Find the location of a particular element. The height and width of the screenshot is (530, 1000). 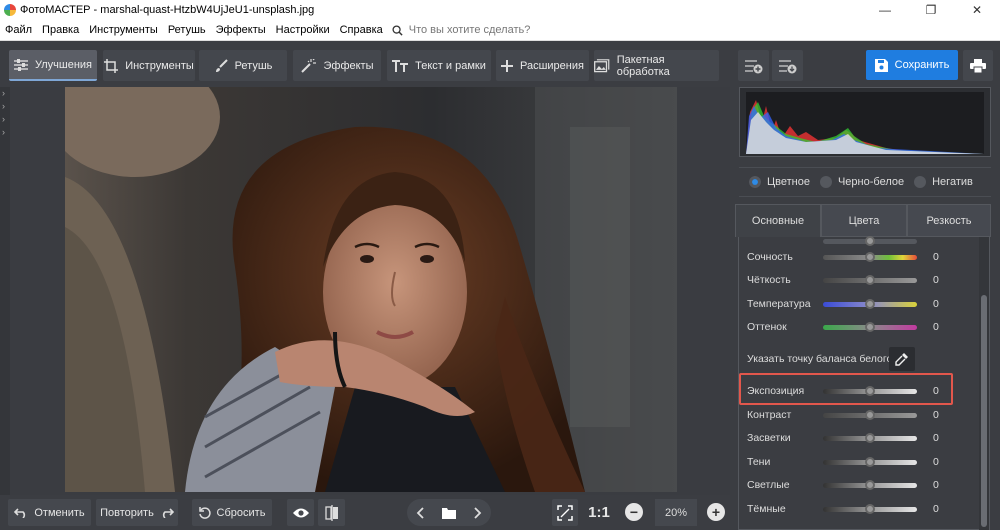

next-image-icon is located at coordinates (478, 512).